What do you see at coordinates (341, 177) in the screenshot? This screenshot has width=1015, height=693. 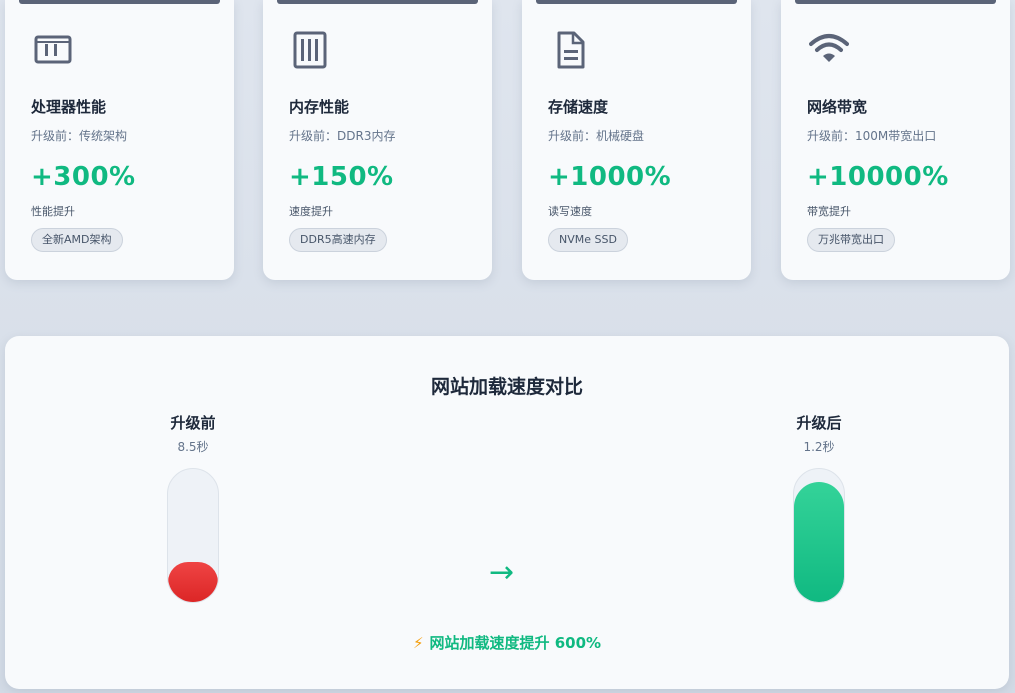 I see `card-value: +150%` at bounding box center [341, 177].